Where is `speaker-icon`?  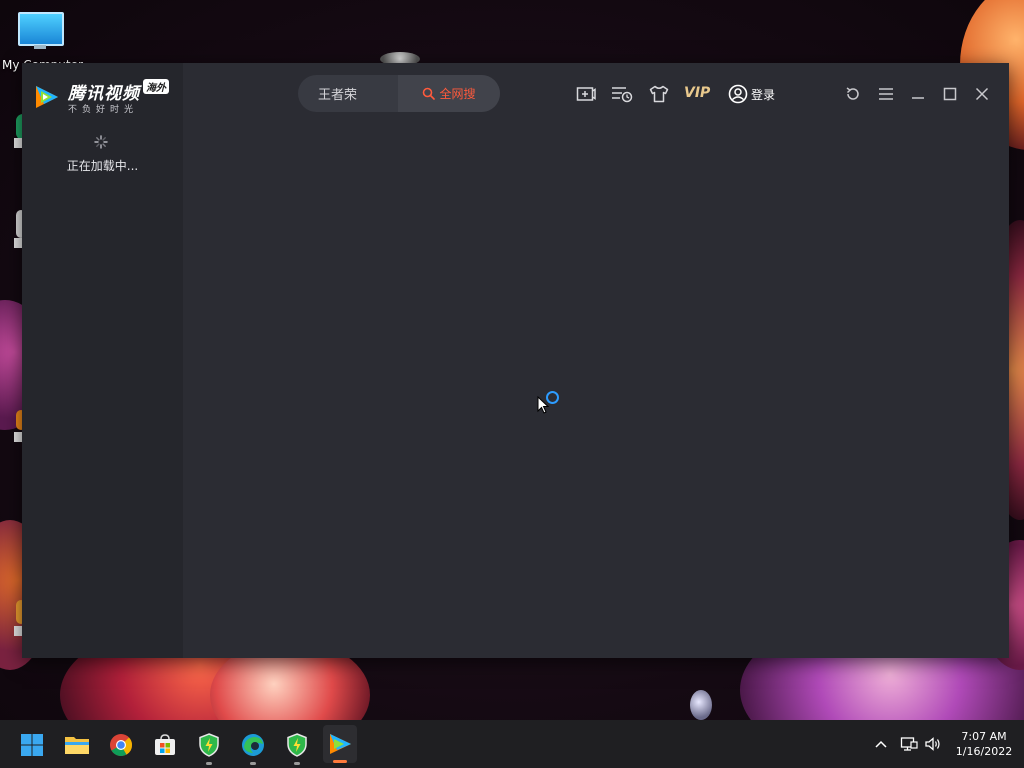
speaker-icon is located at coordinates (932, 744).